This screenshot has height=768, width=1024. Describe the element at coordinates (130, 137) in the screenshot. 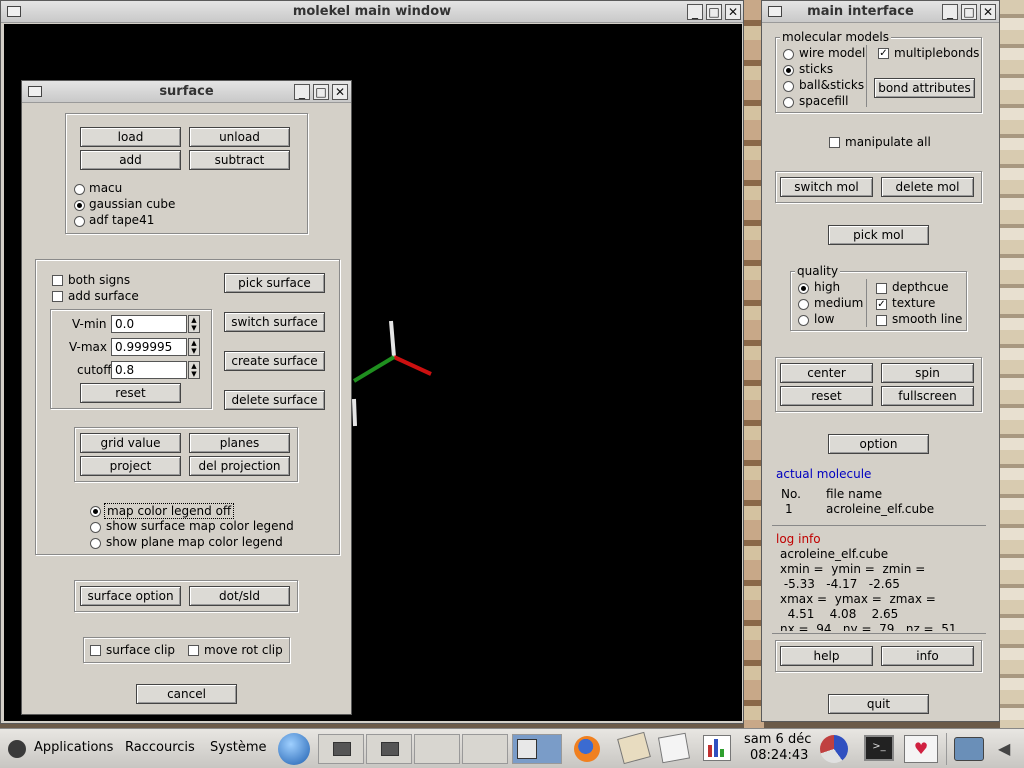

I see `load-button: load` at that location.